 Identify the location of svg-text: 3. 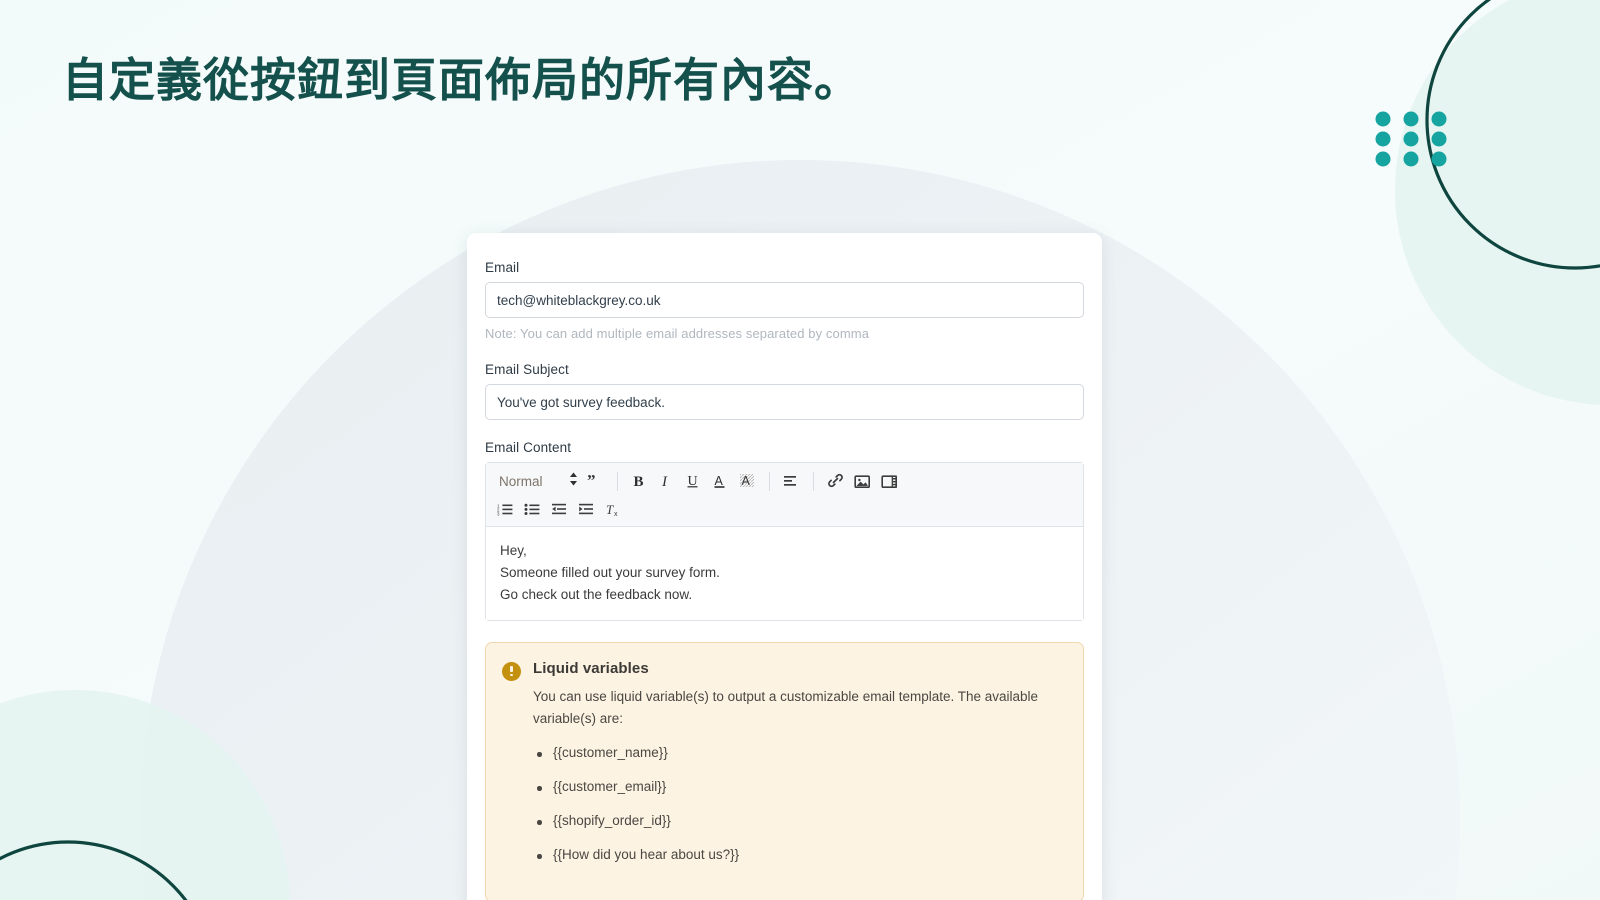
(498, 514).